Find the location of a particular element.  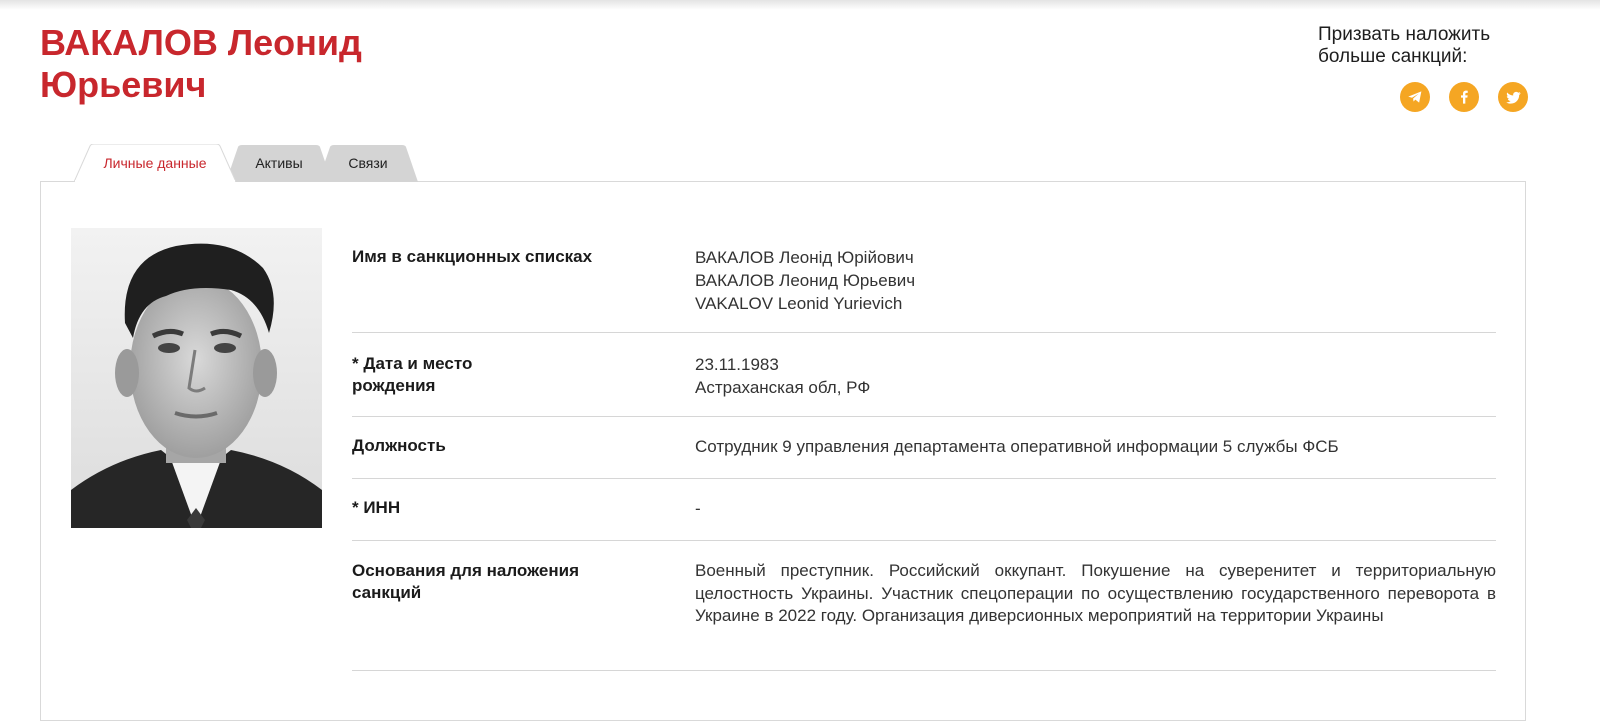

page-title: ВАКАЛОВ Леонид Юрьевич is located at coordinates (300, 64).